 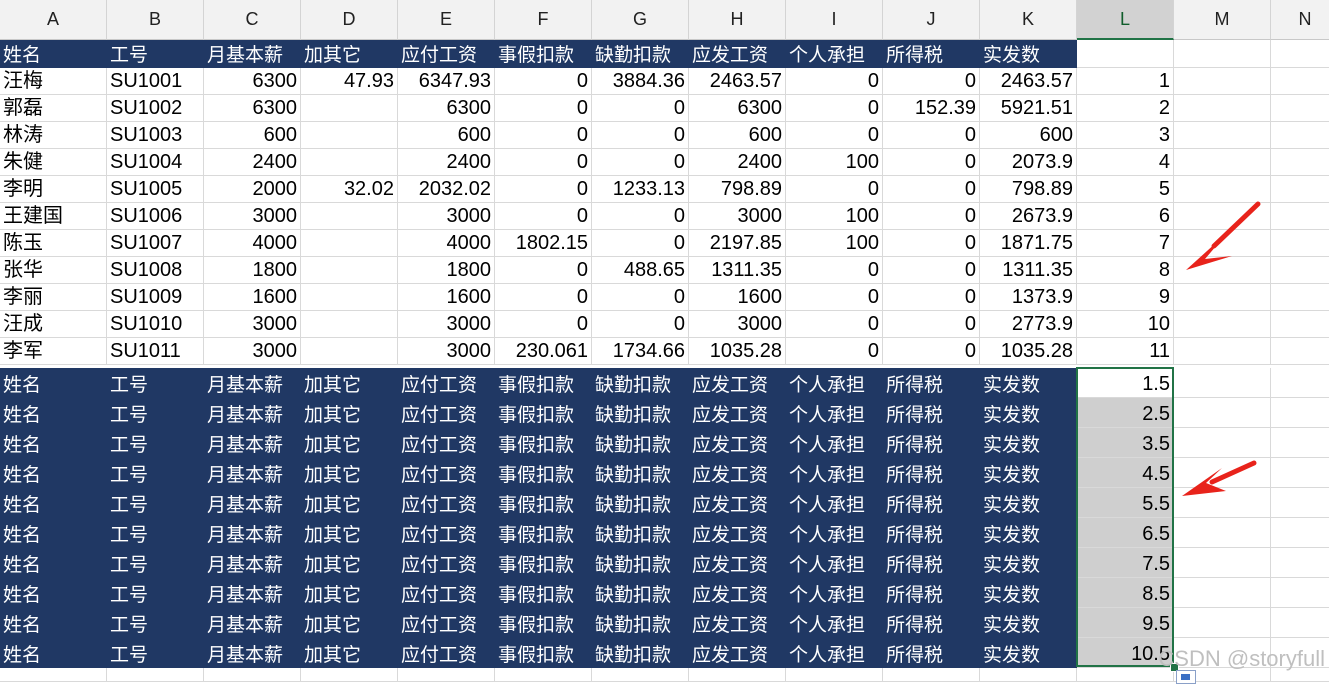 What do you see at coordinates (1125, 20) in the screenshot?
I see `column-header-l: L` at bounding box center [1125, 20].